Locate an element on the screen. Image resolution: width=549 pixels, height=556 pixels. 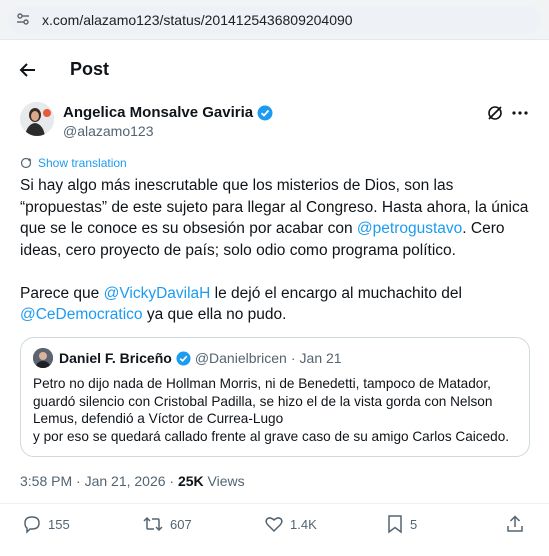
share-icon is located at coordinates (515, 523).